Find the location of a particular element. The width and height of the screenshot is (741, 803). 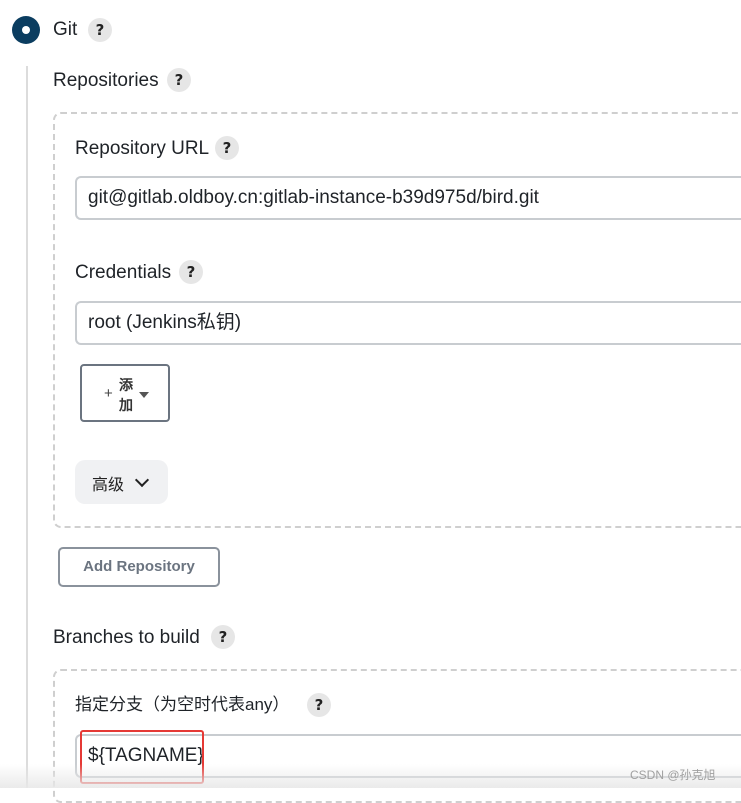

repositories-help-icon: ? is located at coordinates (179, 80).